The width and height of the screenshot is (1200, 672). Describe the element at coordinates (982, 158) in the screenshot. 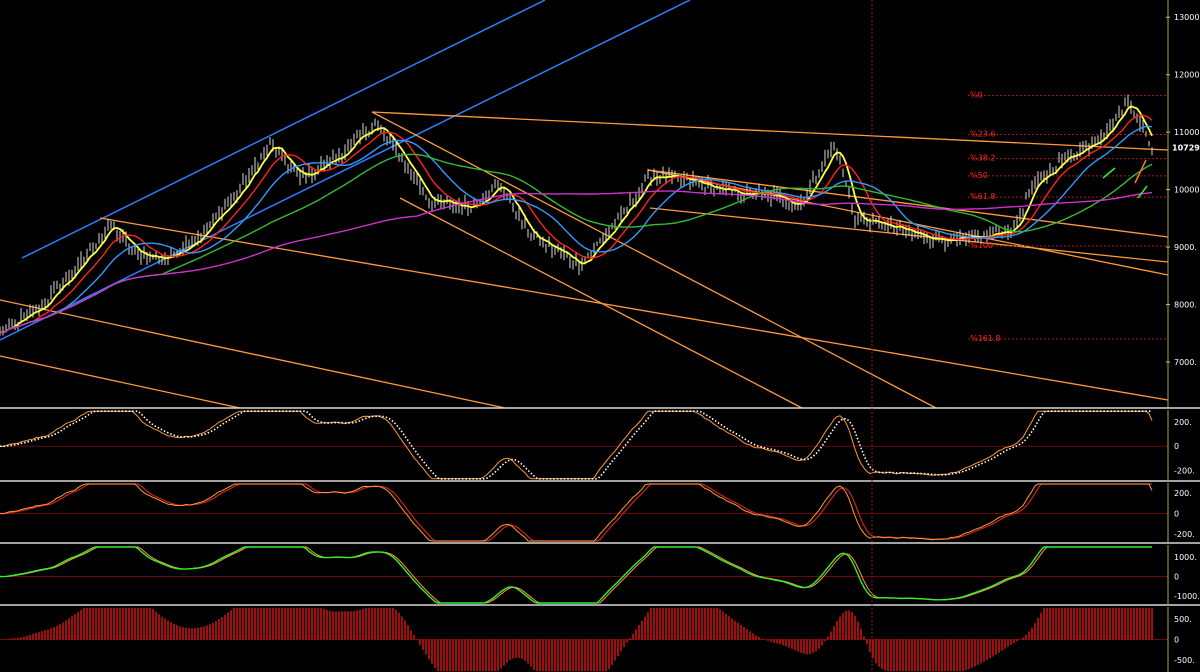

I see `fibonacci-label: %38.2` at that location.